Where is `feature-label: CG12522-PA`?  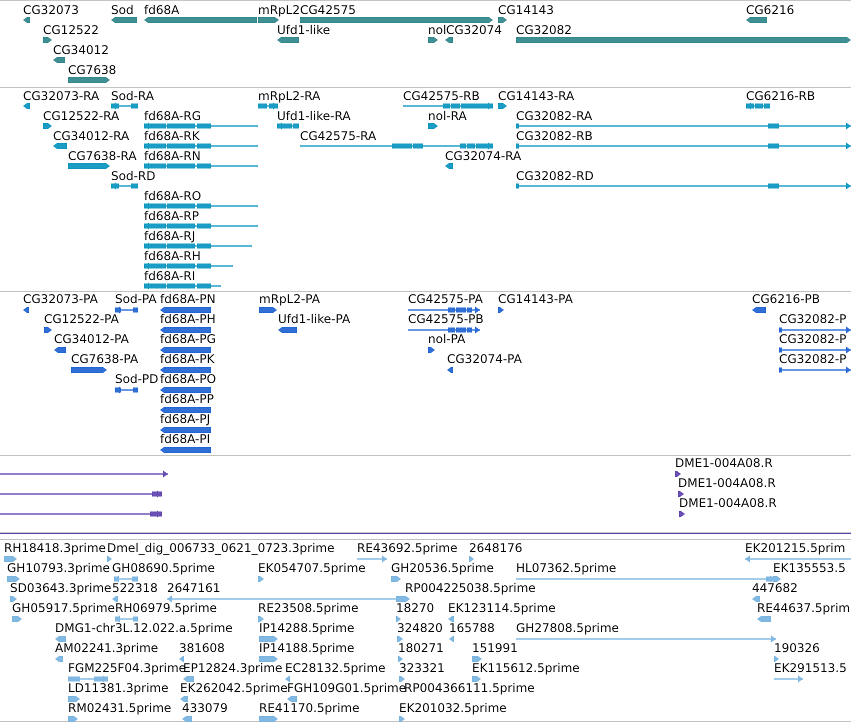 feature-label: CG12522-PA is located at coordinates (81, 319).